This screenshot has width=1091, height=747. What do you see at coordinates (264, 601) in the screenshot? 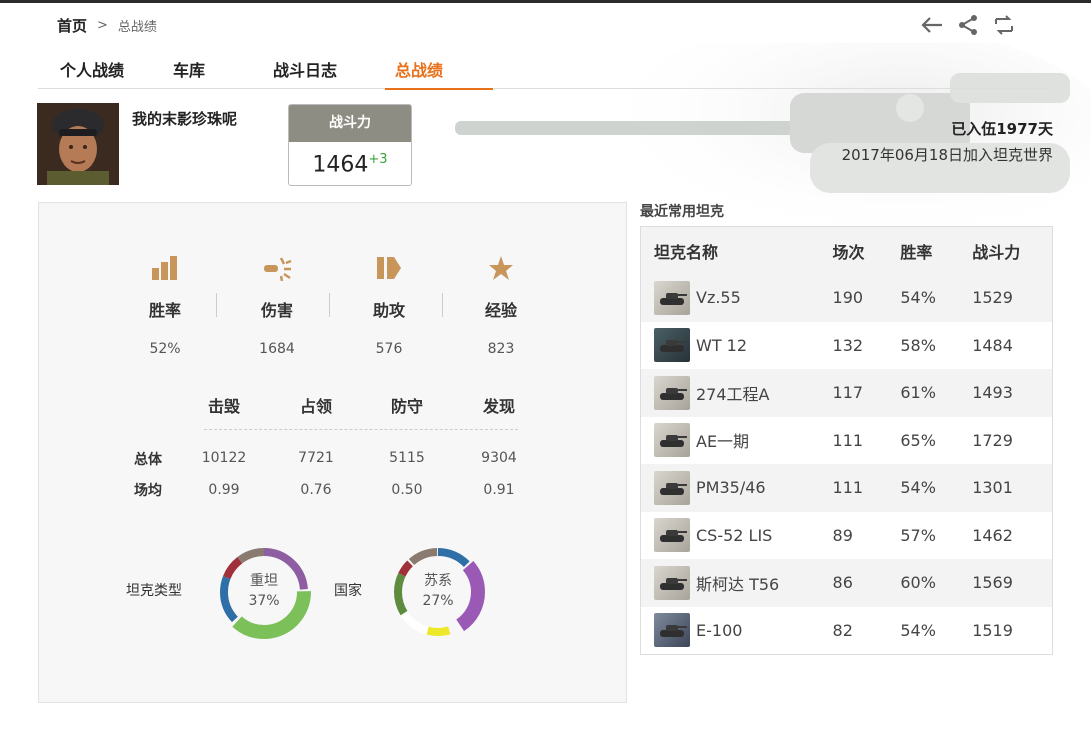
I see `donut-center-pct: 37%` at bounding box center [264, 601].